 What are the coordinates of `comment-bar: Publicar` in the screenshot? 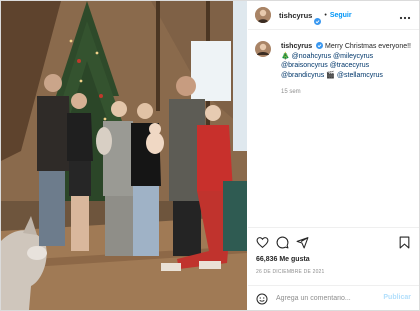 It's located at (333, 297).